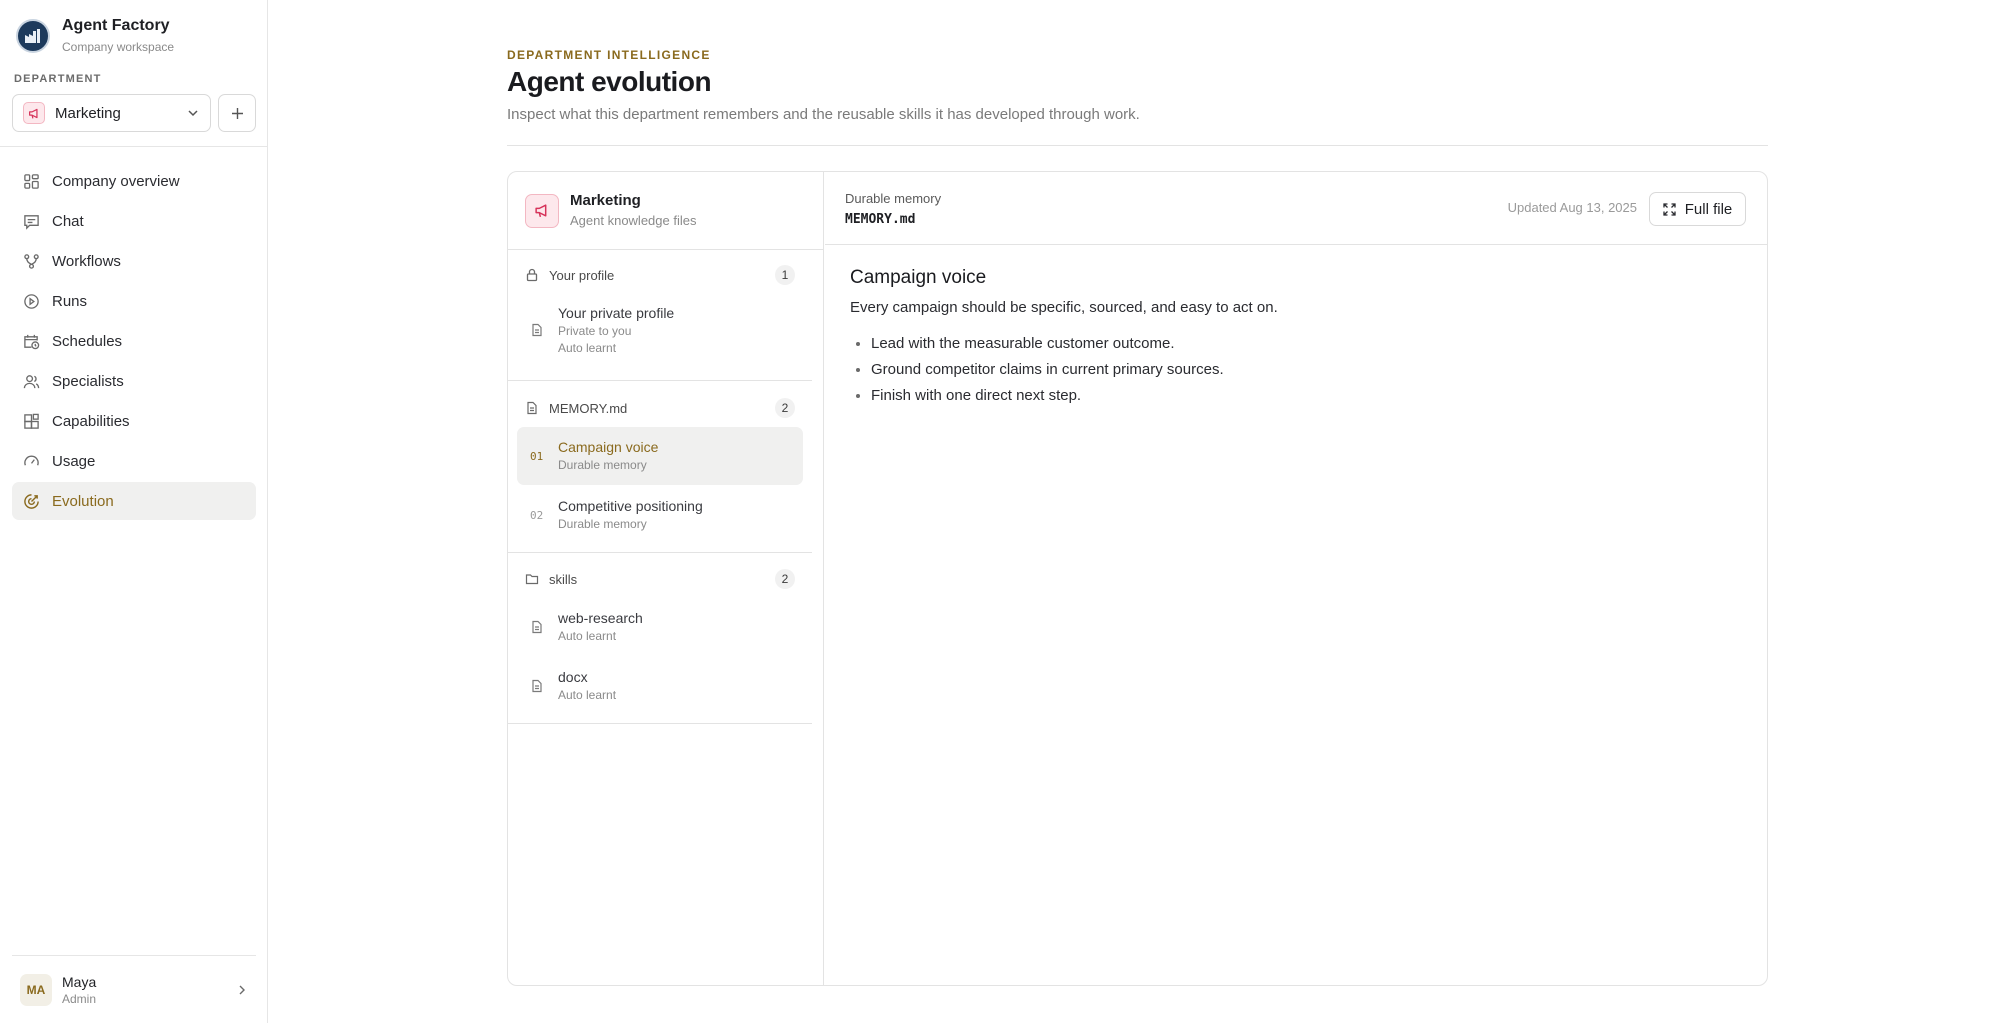  What do you see at coordinates (74, 461) in the screenshot?
I see `sidebar-item-label: Usage` at bounding box center [74, 461].